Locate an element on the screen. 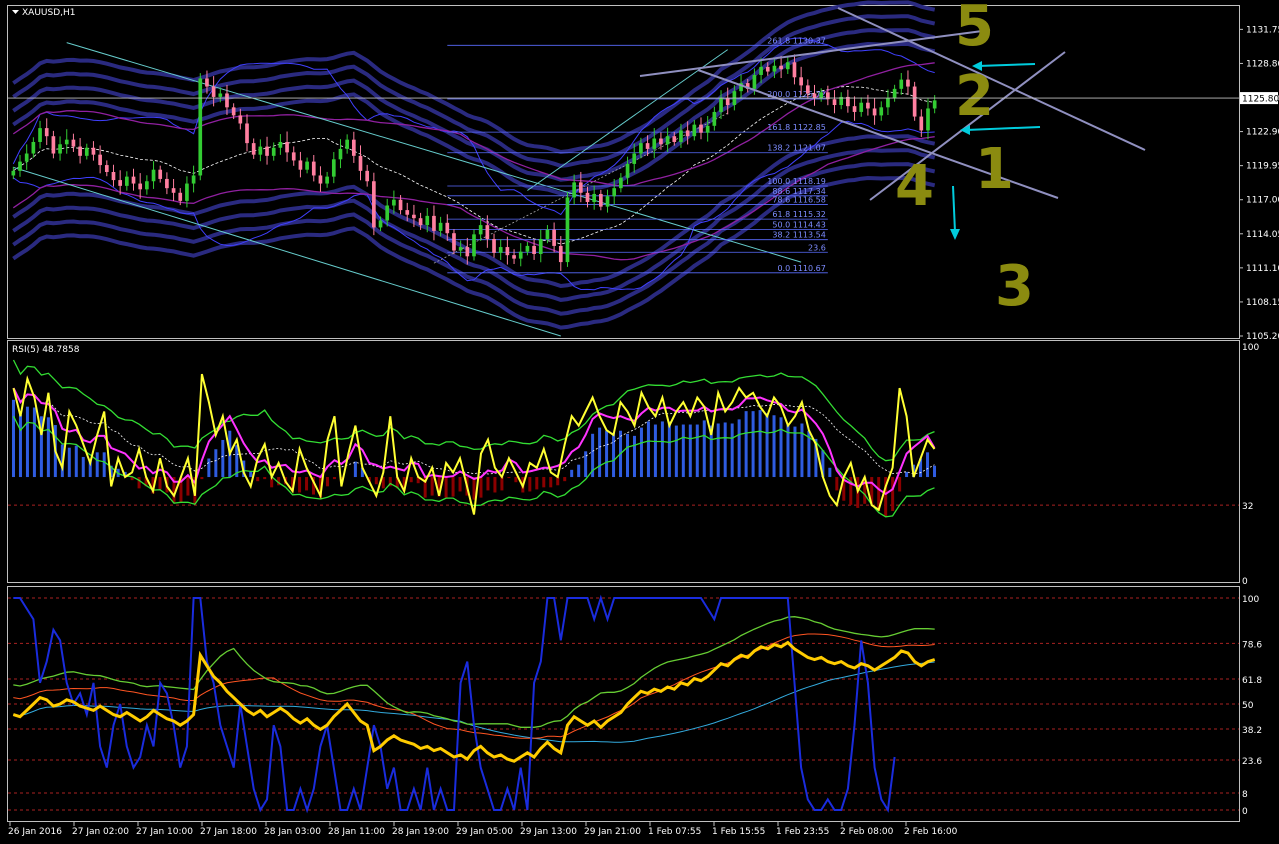 Image resolution: width=1279 pixels, height=844 pixels. time-tick-label: 2 Feb 08:00 is located at coordinates (867, 832).